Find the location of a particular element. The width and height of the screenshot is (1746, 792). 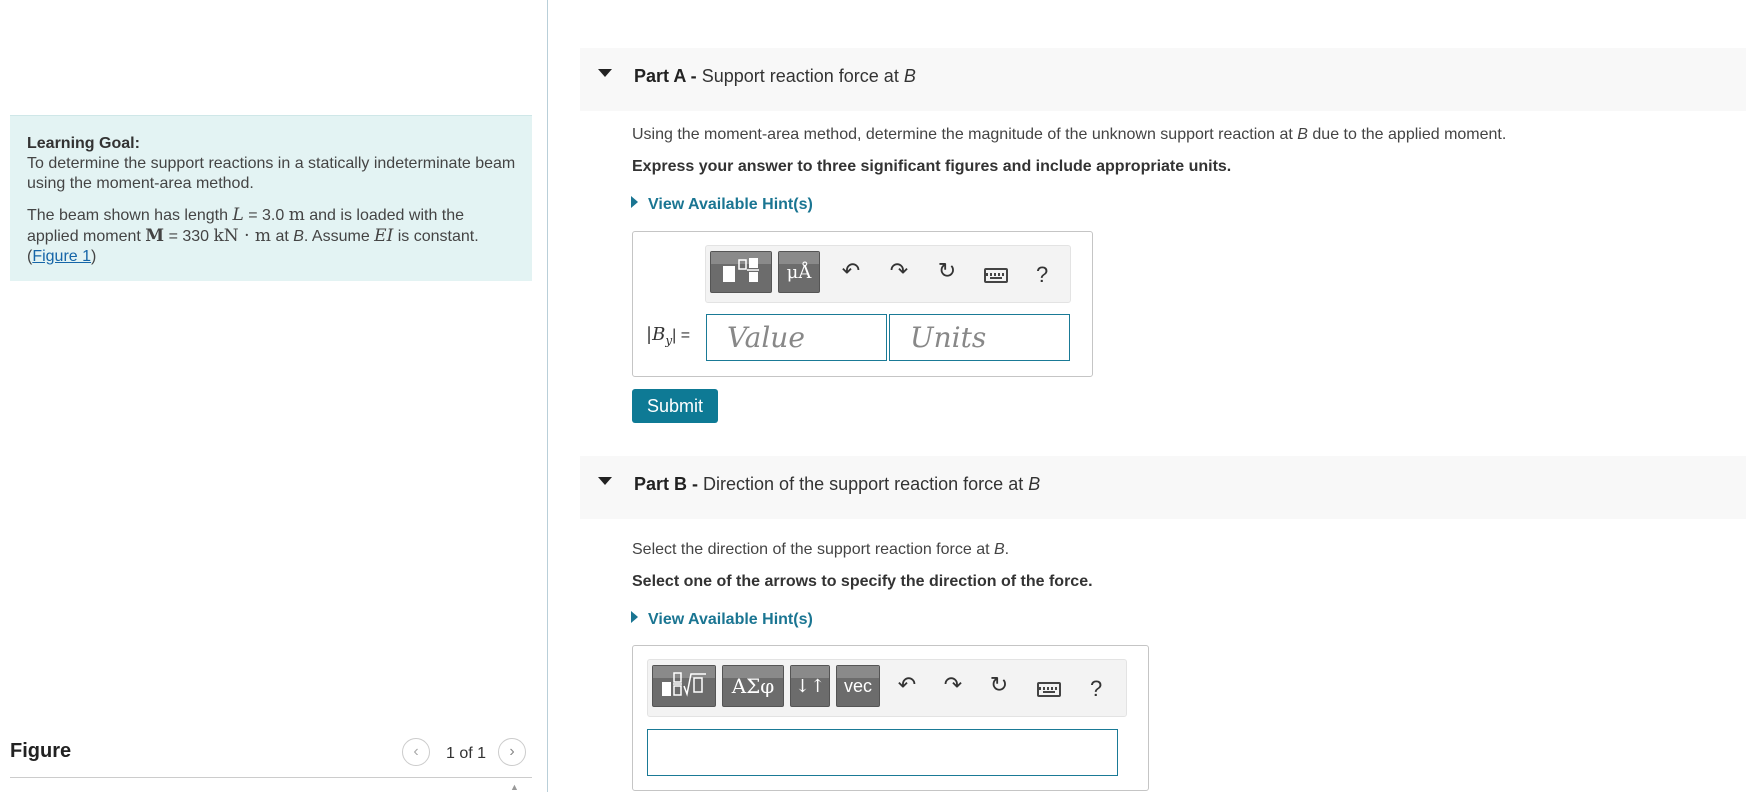

arrows-icon: ↓↑ is located at coordinates (810, 686).